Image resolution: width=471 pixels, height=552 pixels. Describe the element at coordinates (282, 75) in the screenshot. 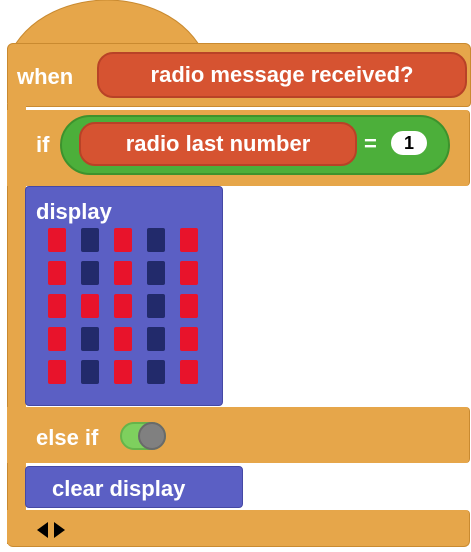

I see `radio-message-received-reporter: radio message received?` at that location.